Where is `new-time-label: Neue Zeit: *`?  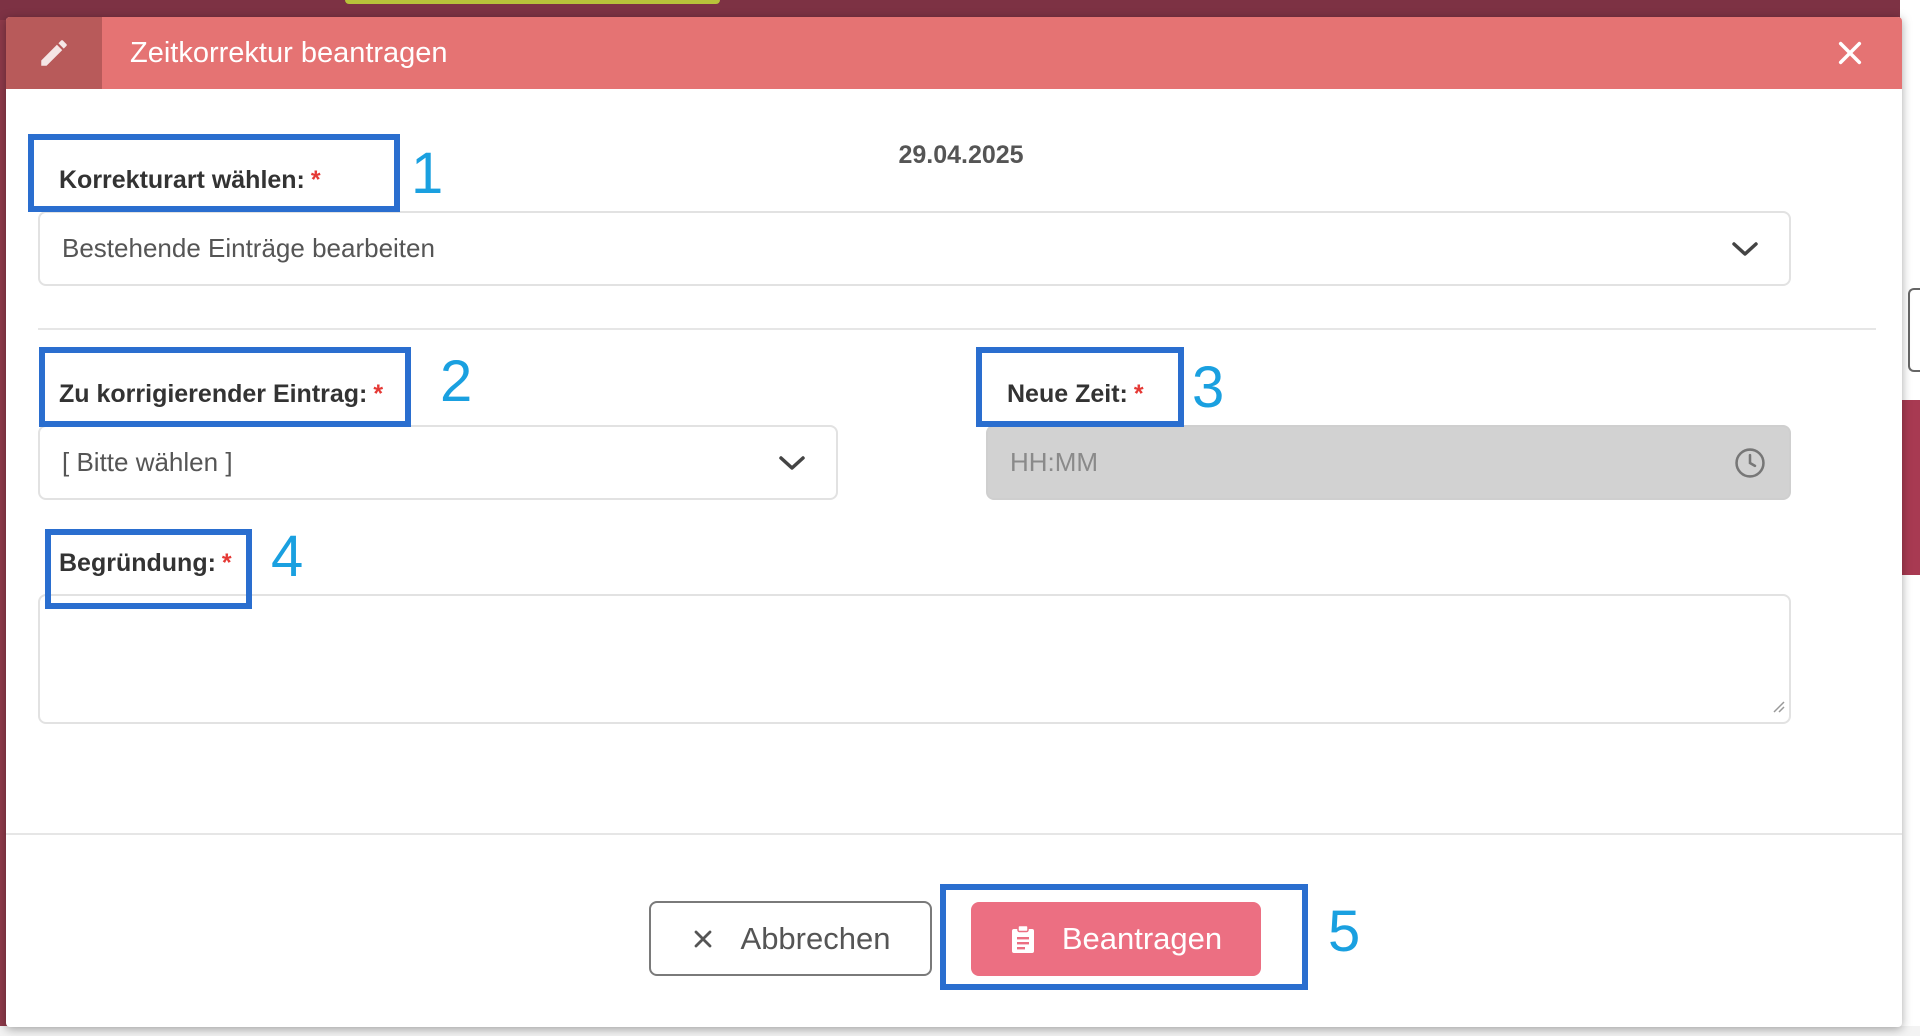
new-time-label: Neue Zeit: * is located at coordinates (1075, 394).